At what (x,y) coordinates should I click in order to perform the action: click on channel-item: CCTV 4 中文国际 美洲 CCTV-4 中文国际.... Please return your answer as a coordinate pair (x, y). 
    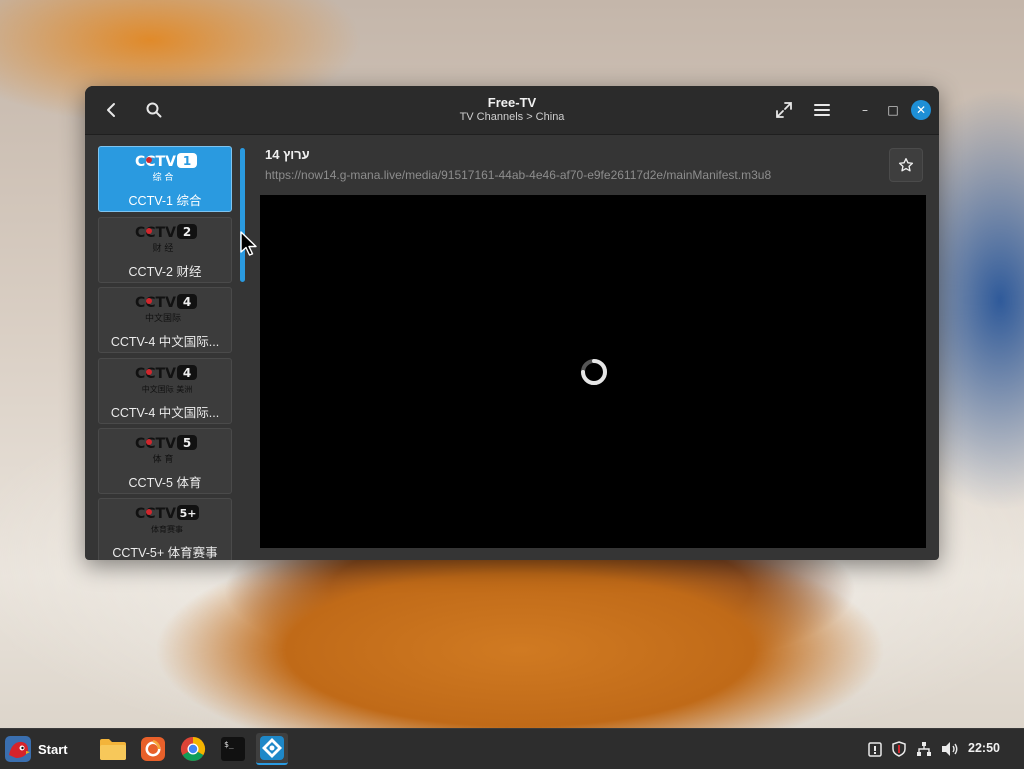
    Looking at the image, I should click on (165, 391).